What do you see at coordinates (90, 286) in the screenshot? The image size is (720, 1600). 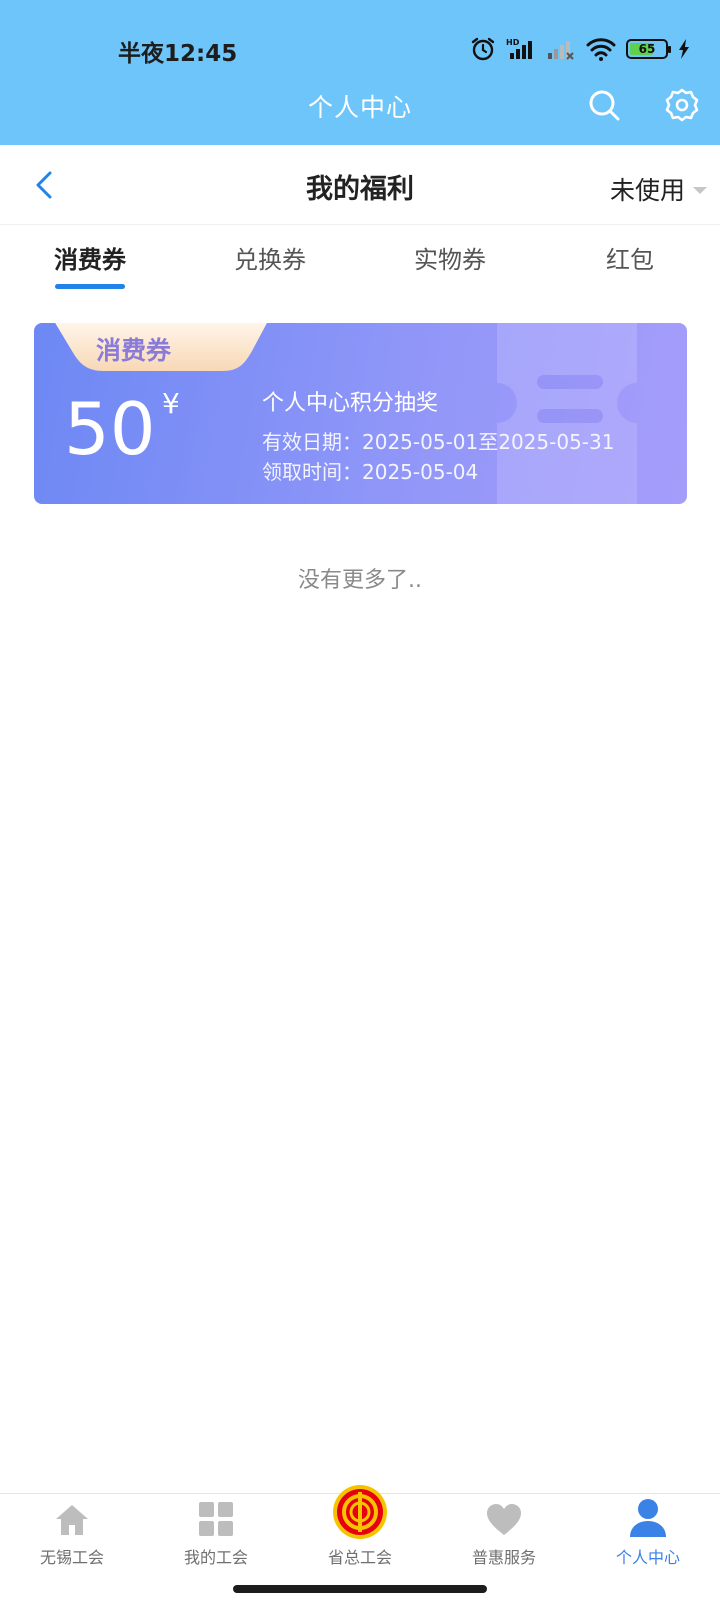 I see `active-tab-indicator` at bounding box center [90, 286].